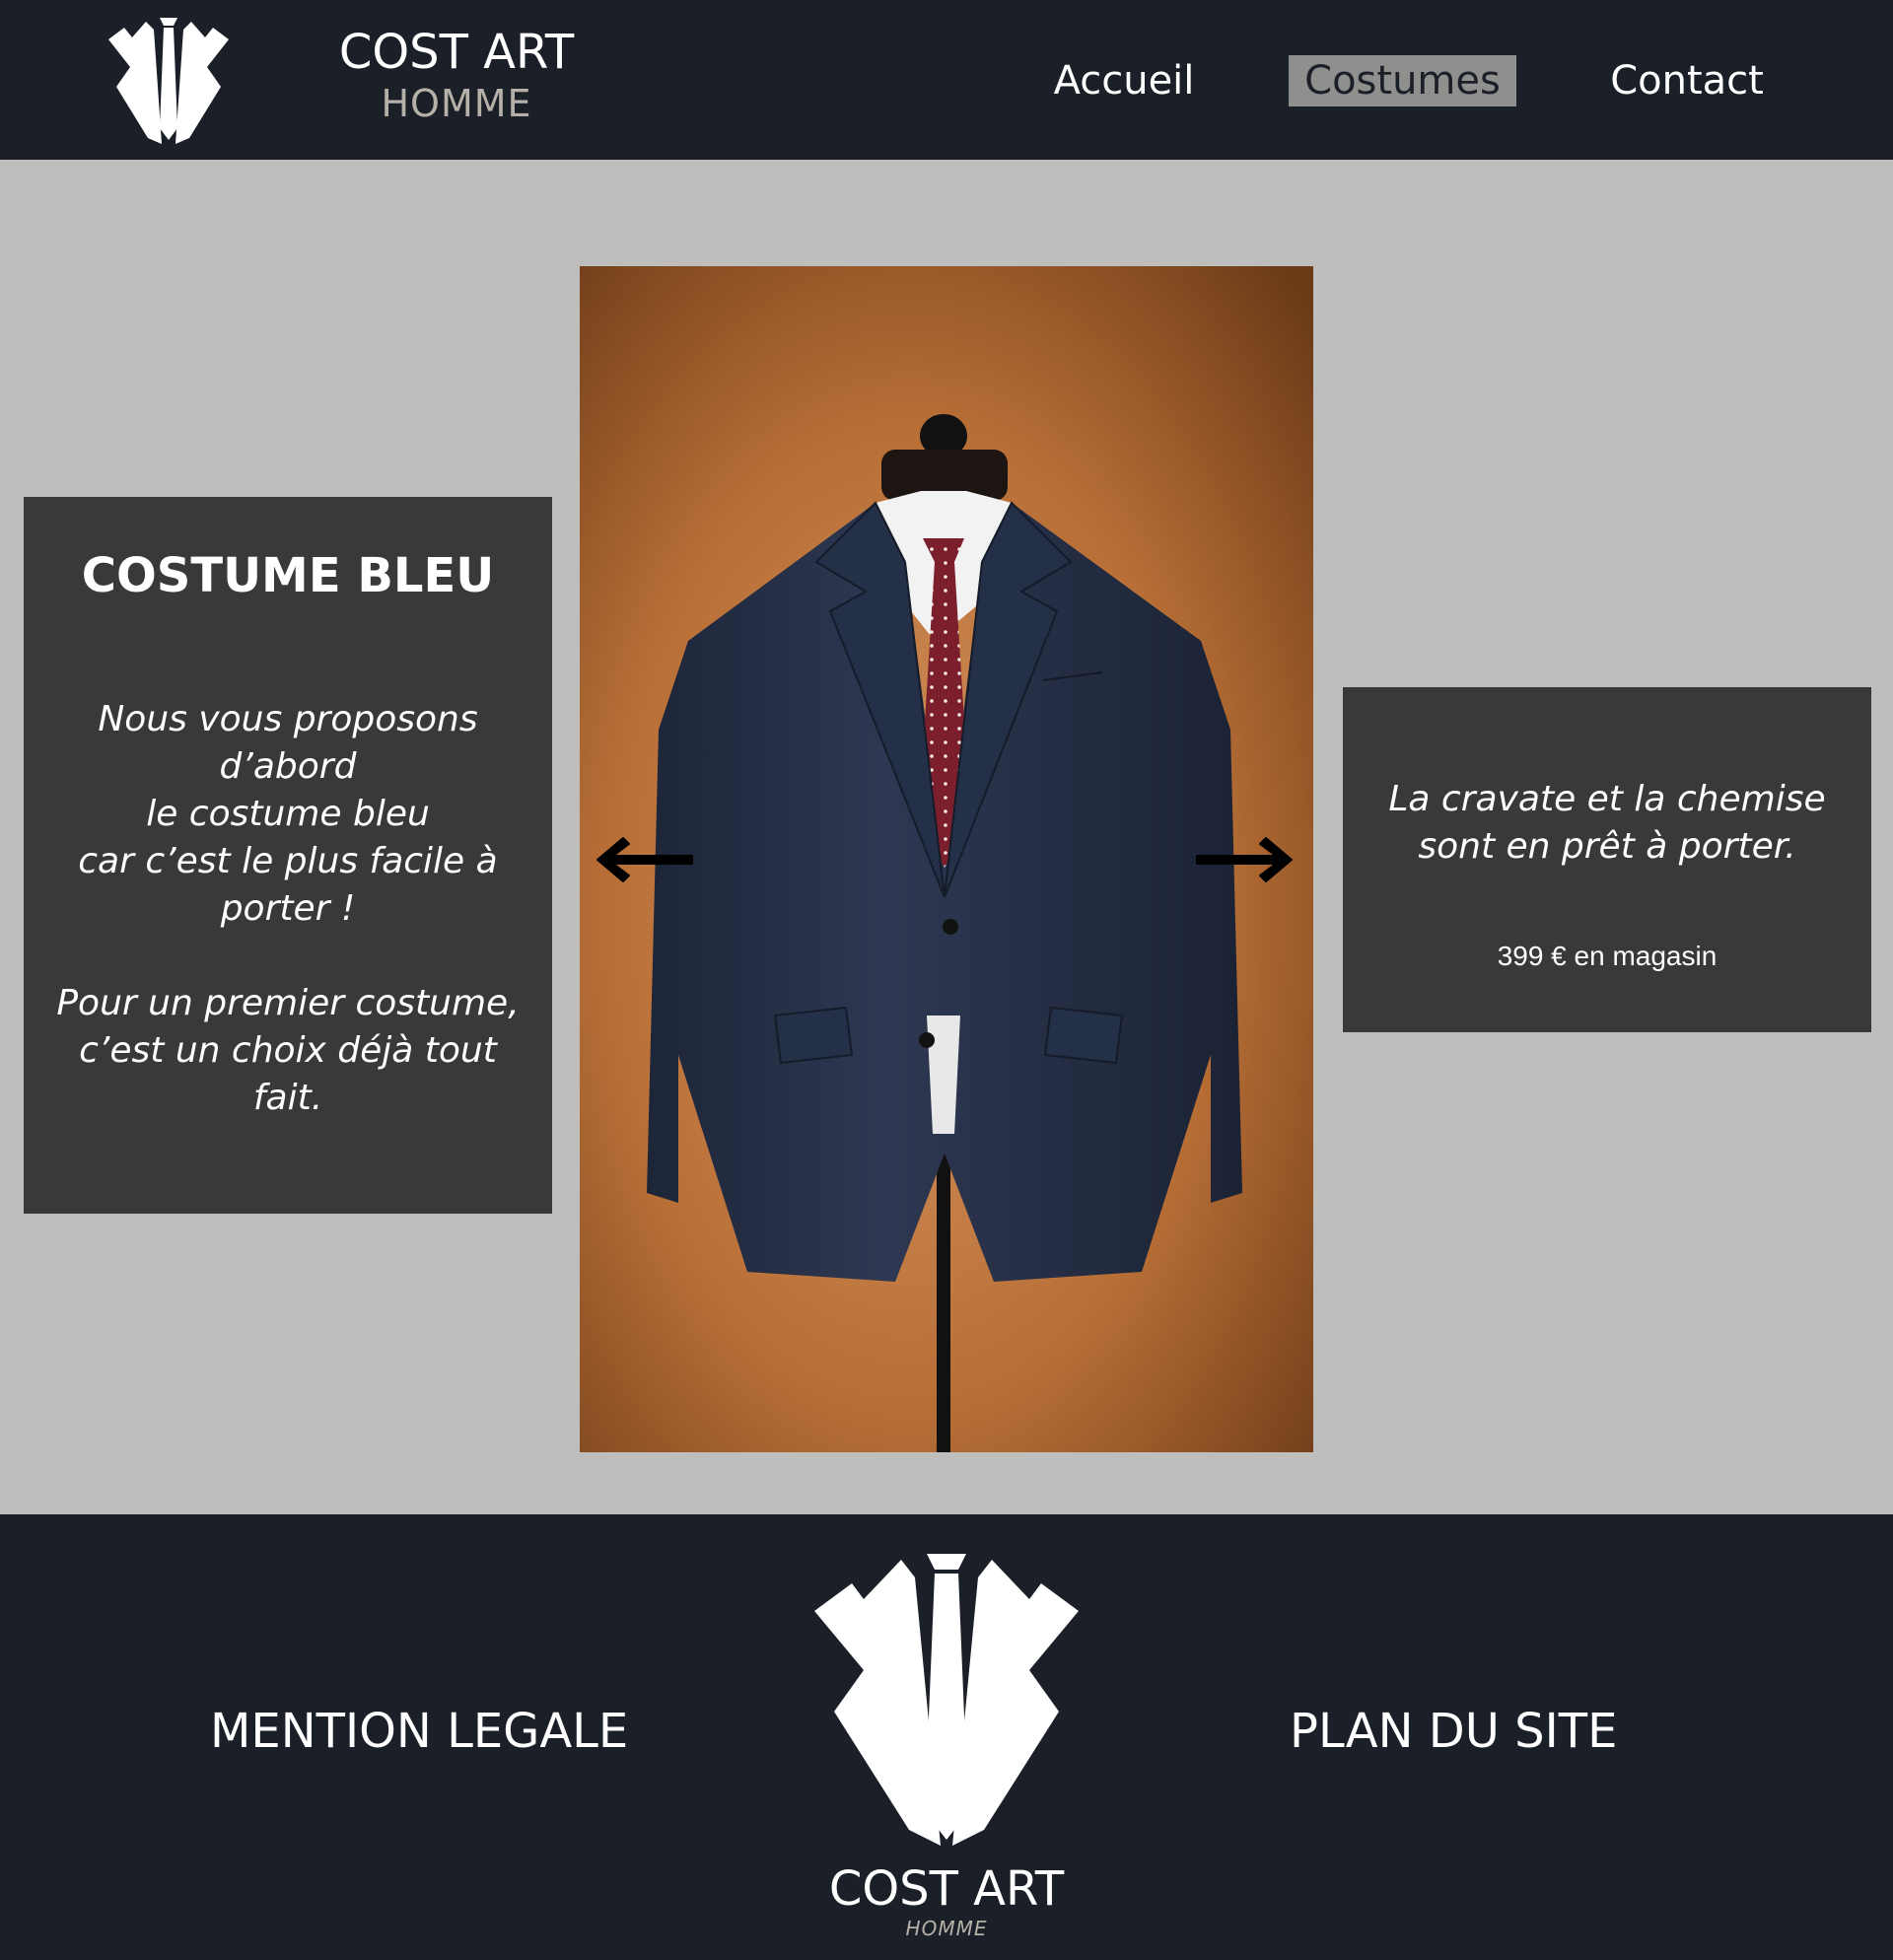 The width and height of the screenshot is (1893, 1960). What do you see at coordinates (1487, 1731) in the screenshot?
I see `plan-du-site-link: PLAN DU SITE` at bounding box center [1487, 1731].